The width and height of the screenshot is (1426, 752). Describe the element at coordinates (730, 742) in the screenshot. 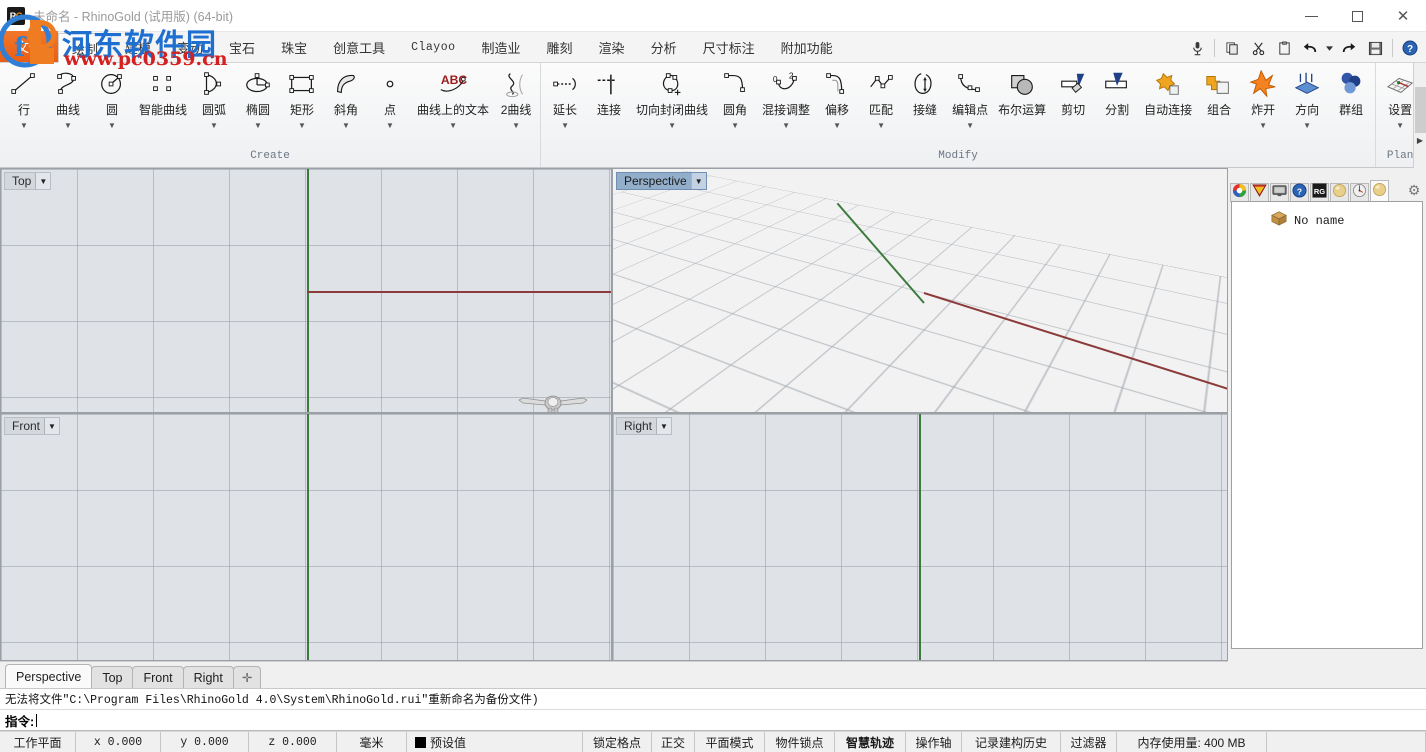

I see `status-cell-9: 平面模式` at that location.